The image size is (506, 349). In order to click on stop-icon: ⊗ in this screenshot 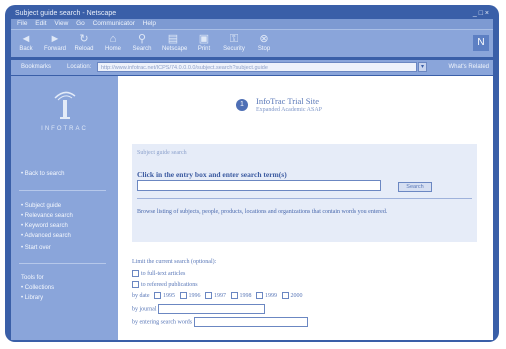, I will do `click(264, 39)`.